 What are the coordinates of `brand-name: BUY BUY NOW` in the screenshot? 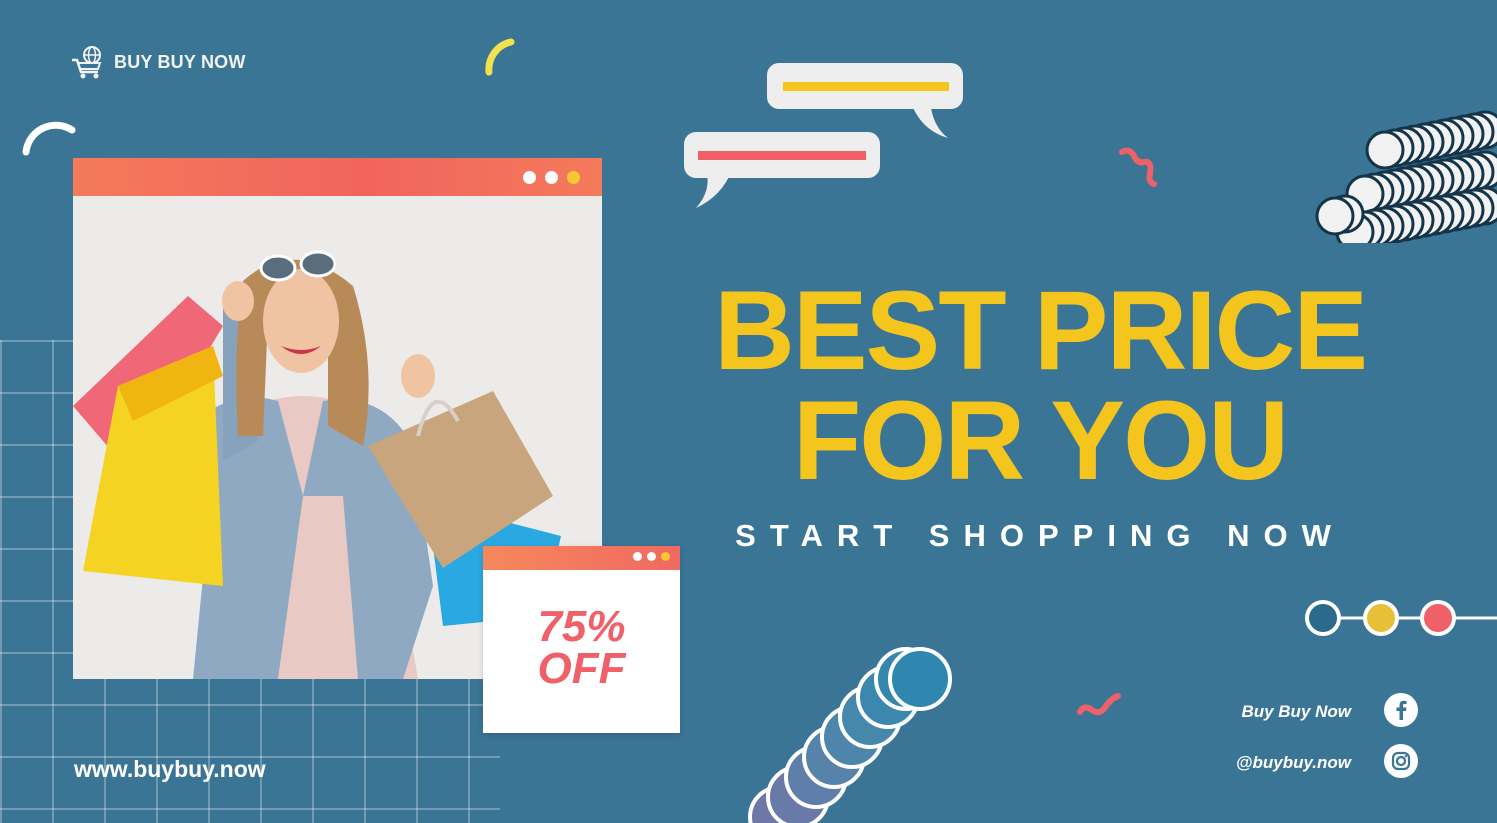 It's located at (180, 61).